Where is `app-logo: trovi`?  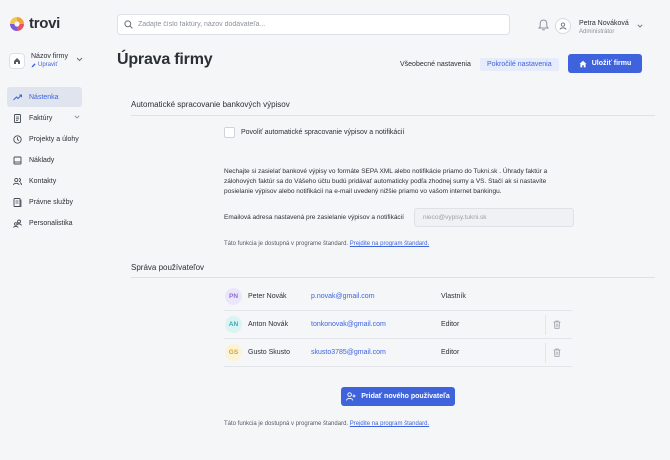 app-logo: trovi is located at coordinates (34, 23).